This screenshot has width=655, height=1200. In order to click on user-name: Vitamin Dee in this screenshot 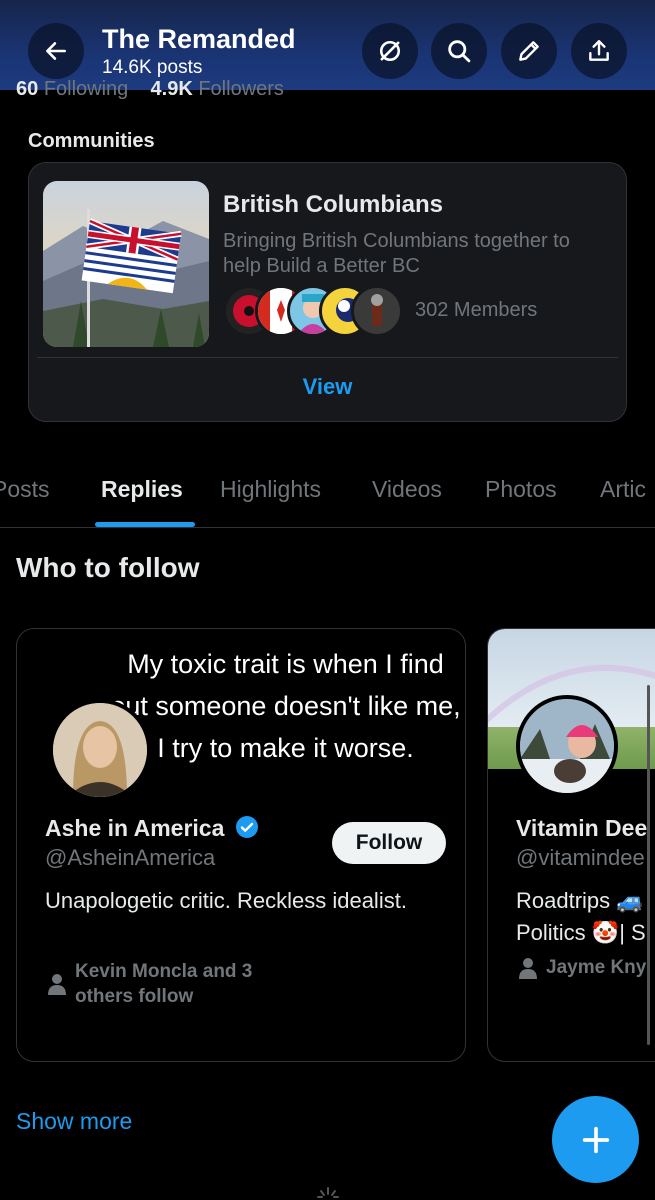, I will do `click(581, 828)`.